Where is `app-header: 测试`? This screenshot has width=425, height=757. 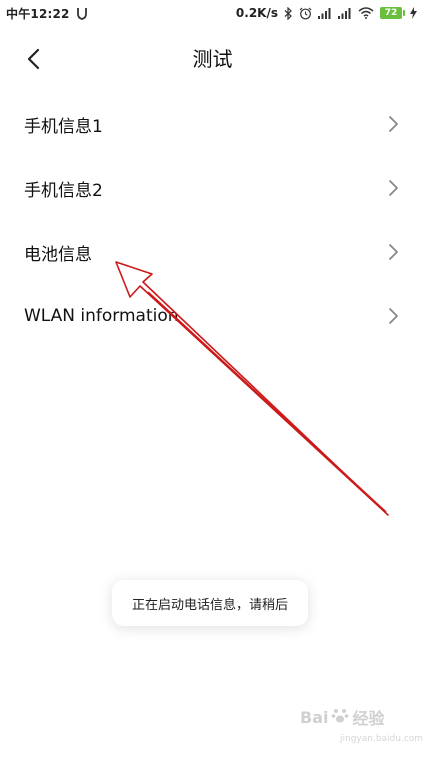
app-header: 测试 is located at coordinates (212, 59).